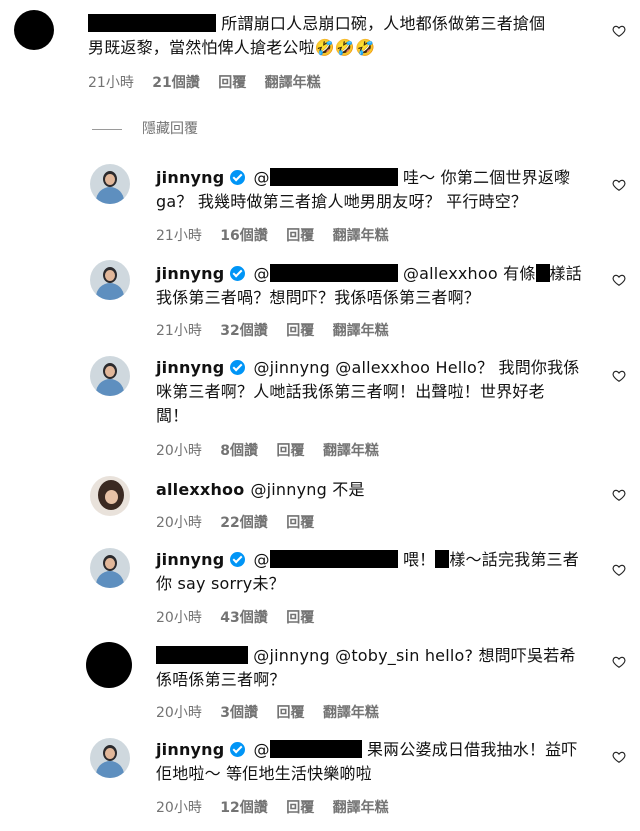 Image resolution: width=640 pixels, height=831 pixels. What do you see at coordinates (239, 451) in the screenshot?
I see `likes-count: 8個讚` at bounding box center [239, 451].